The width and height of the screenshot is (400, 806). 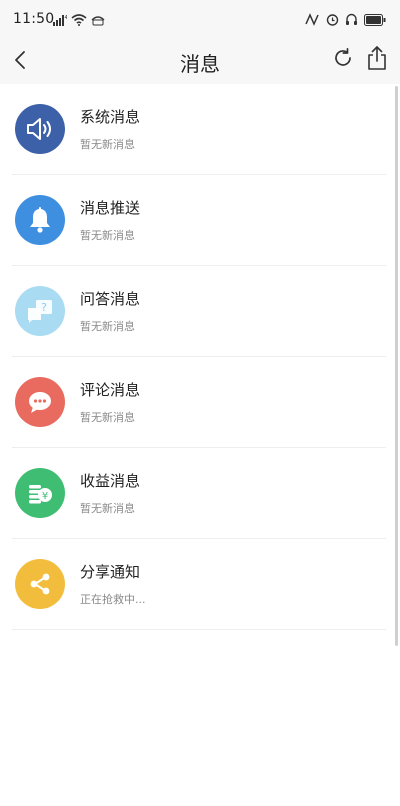 What do you see at coordinates (110, 390) in the screenshot?
I see `item-title: 评论消息` at bounding box center [110, 390].